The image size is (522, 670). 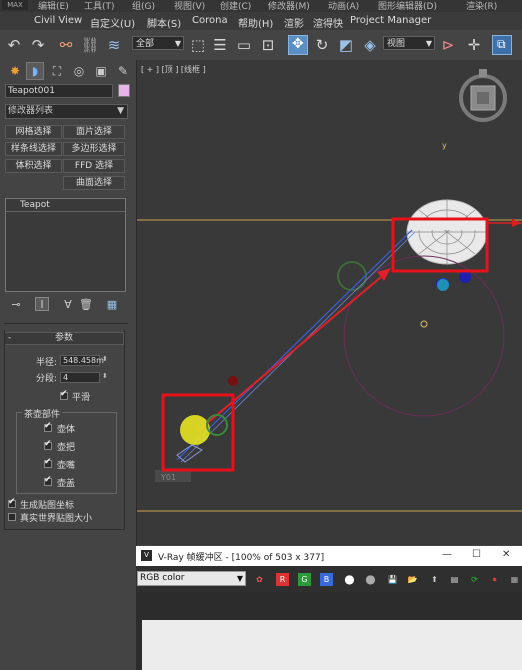 What do you see at coordinates (47, 363) in the screenshot?
I see `radius-label: 半径:` at bounding box center [47, 363].